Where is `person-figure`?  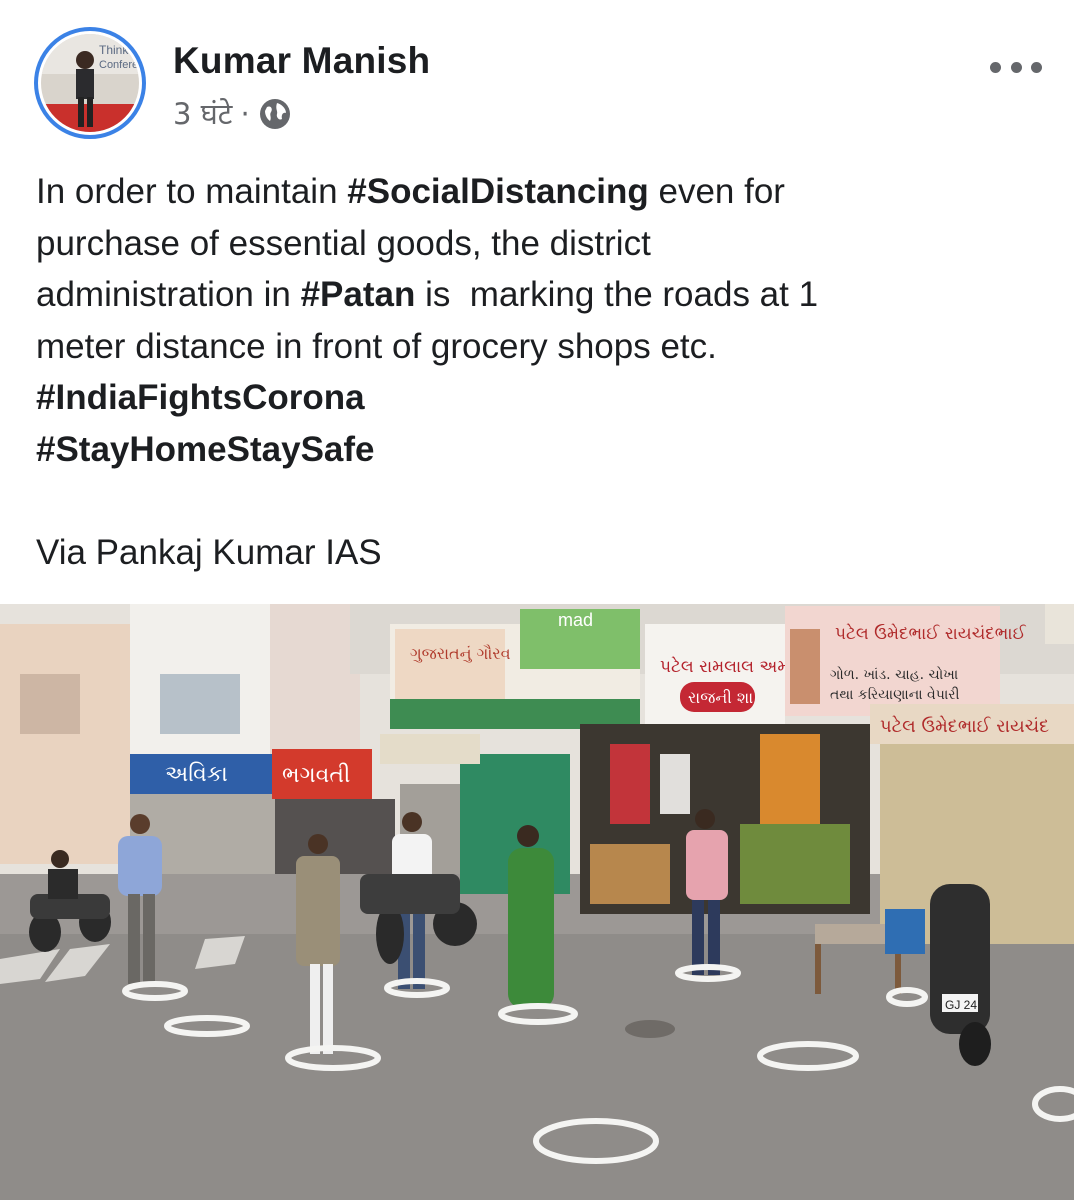 person-figure is located at coordinates (531, 916).